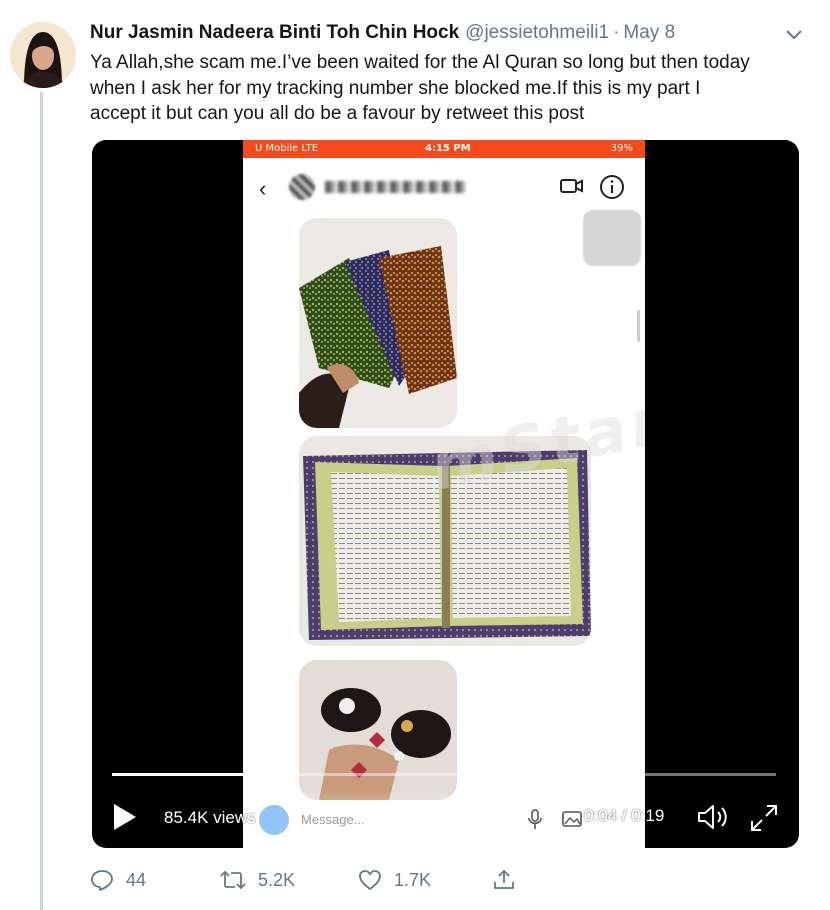 The height and width of the screenshot is (910, 830). I want to click on scroll-indicator, so click(638, 326).